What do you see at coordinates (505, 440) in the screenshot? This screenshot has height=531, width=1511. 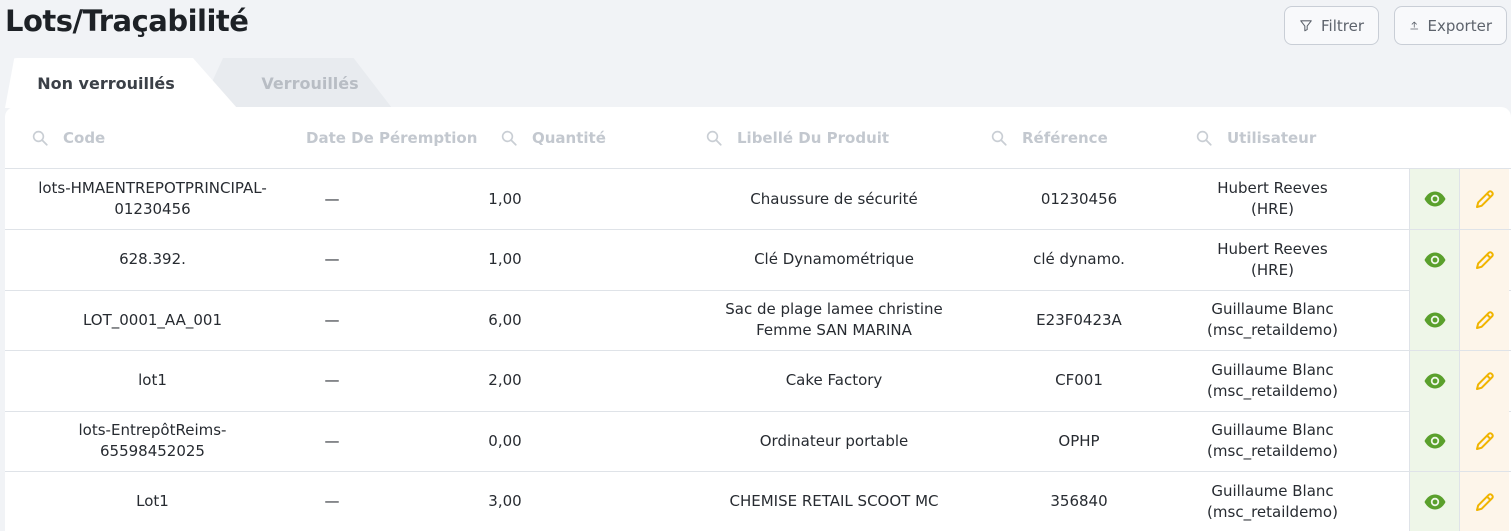 I see `cell-qty: 0,00` at bounding box center [505, 440].